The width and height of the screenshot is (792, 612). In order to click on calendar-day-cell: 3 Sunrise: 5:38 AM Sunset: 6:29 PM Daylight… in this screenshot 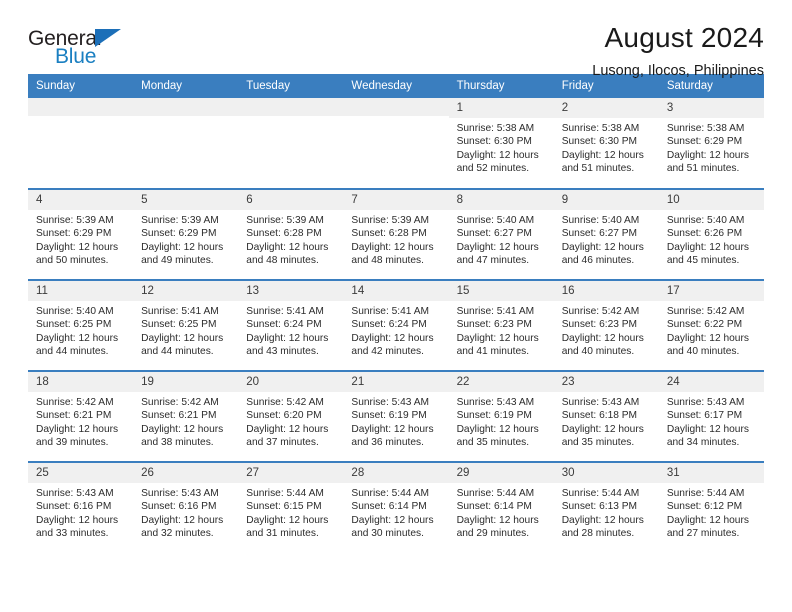, I will do `click(711, 143)`.